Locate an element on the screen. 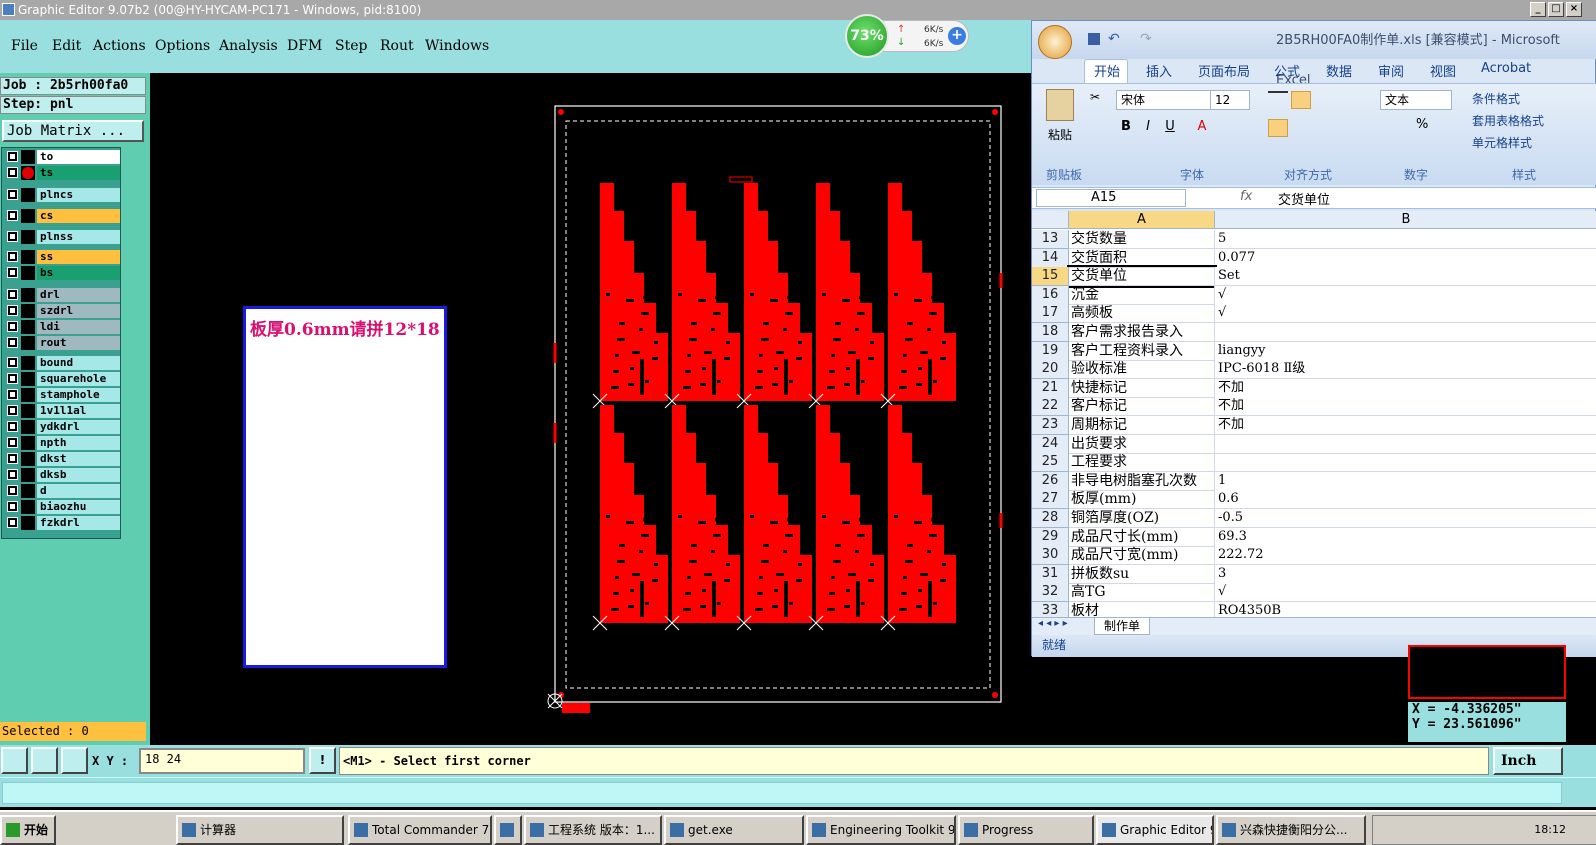 The height and width of the screenshot is (845, 1596). cell-a: 快捷标记 is located at coordinates (1142, 388).